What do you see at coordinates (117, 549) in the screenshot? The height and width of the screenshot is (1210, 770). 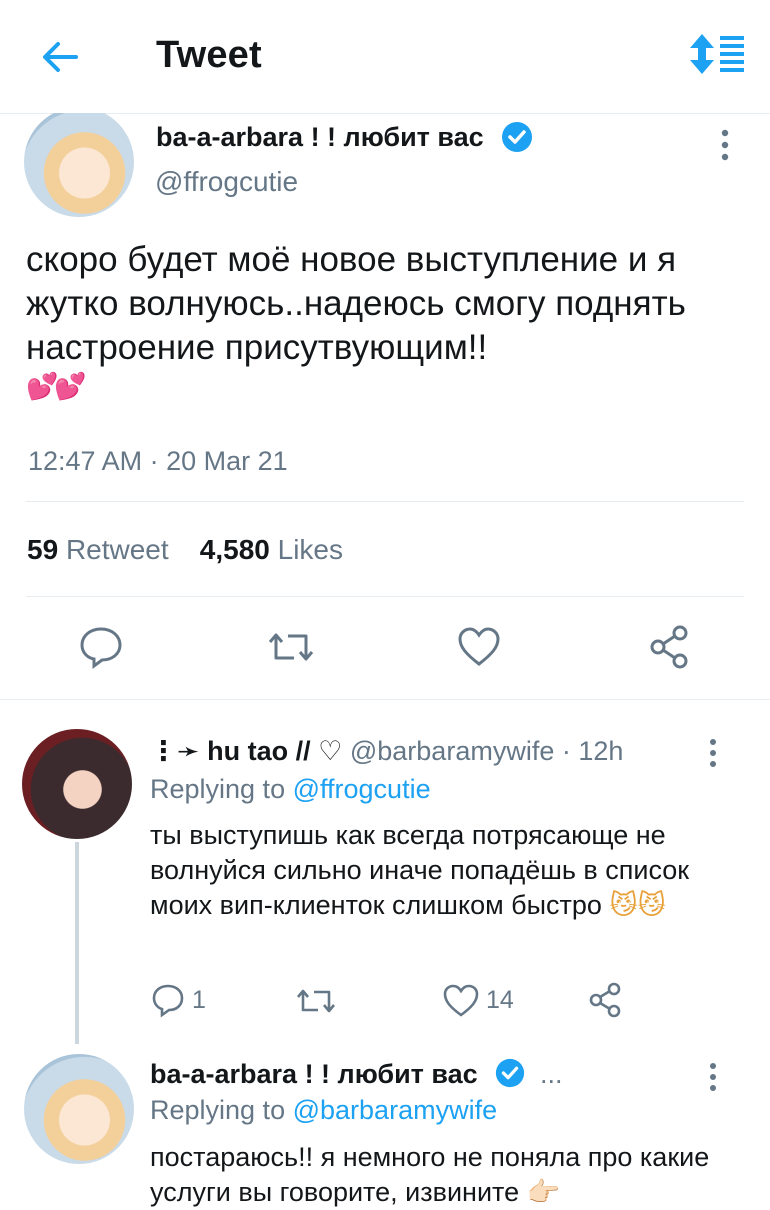 I see `retweet-label: Retweet` at bounding box center [117, 549].